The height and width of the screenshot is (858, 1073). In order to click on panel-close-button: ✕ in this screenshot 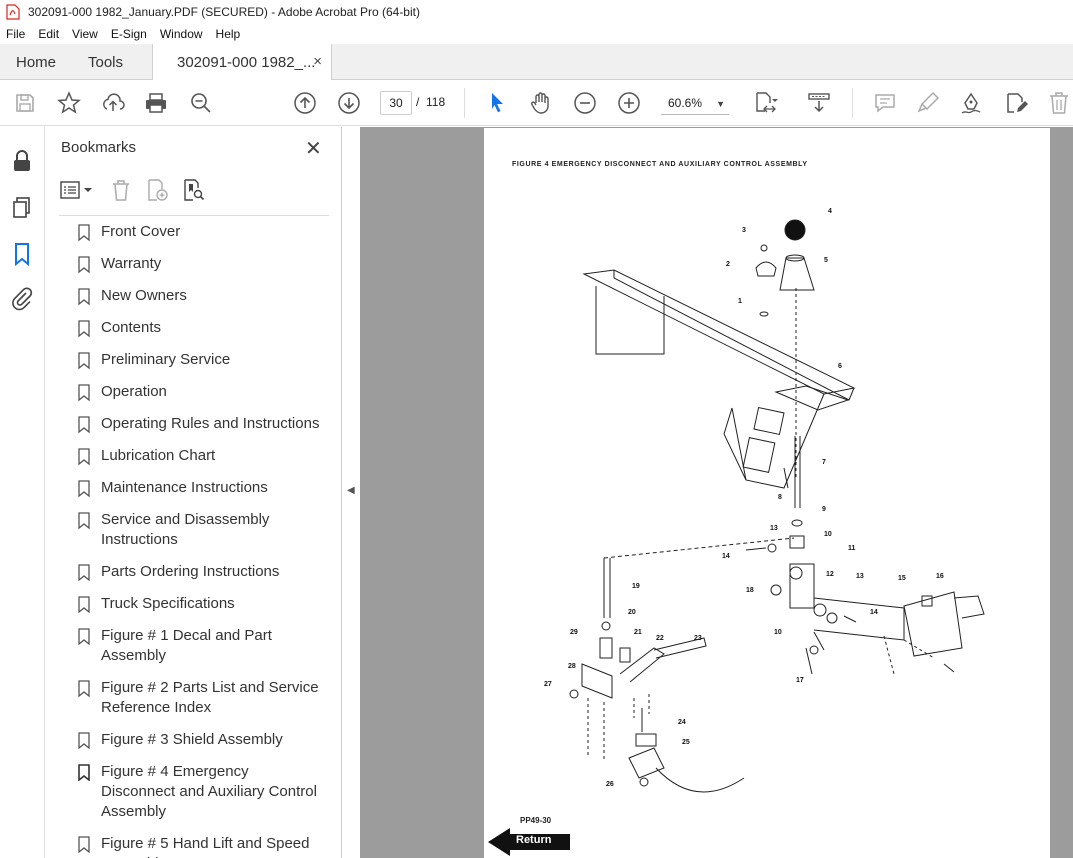, I will do `click(313, 148)`.